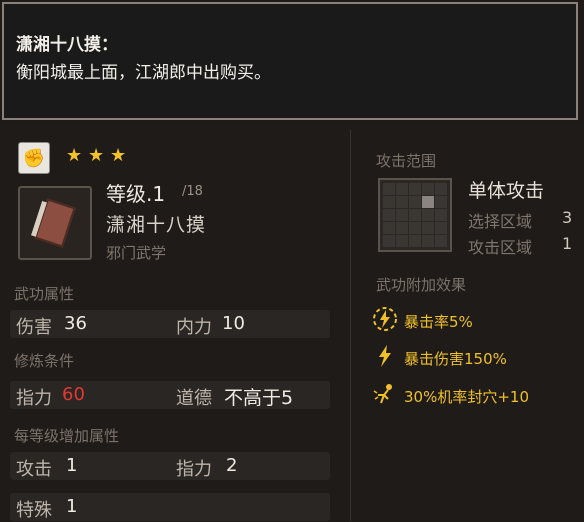  I want to click on section-title-per-level: 每等级增加属性, so click(67, 436).